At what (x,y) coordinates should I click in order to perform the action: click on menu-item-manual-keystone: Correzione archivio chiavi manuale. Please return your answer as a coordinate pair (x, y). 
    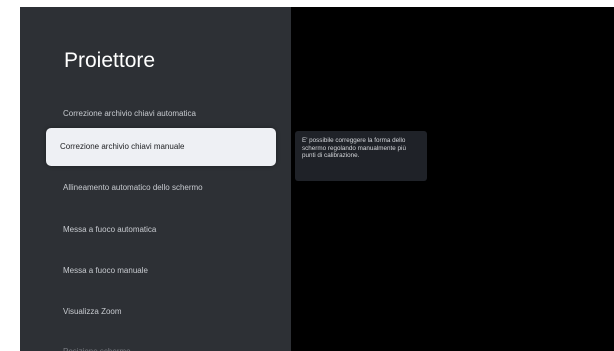
    Looking at the image, I should click on (161, 147).